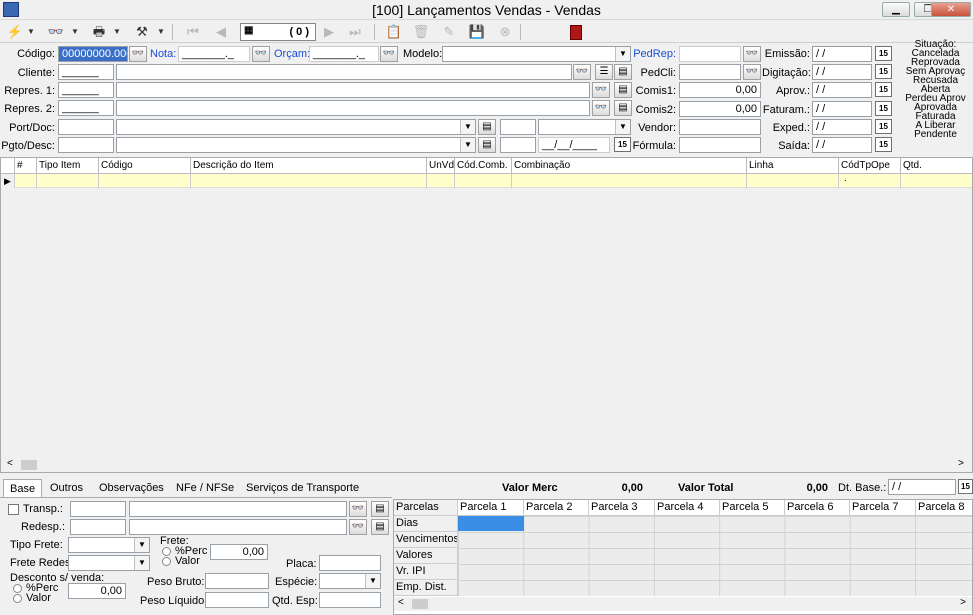  I want to click on orcam-field: _______._, so click(344, 54).